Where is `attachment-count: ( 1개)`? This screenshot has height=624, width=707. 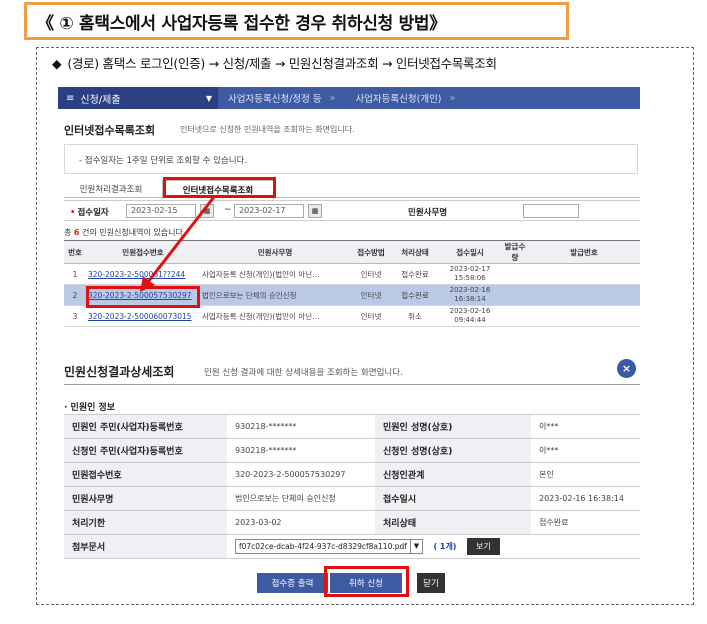
attachment-count: ( 1개) is located at coordinates (445, 546).